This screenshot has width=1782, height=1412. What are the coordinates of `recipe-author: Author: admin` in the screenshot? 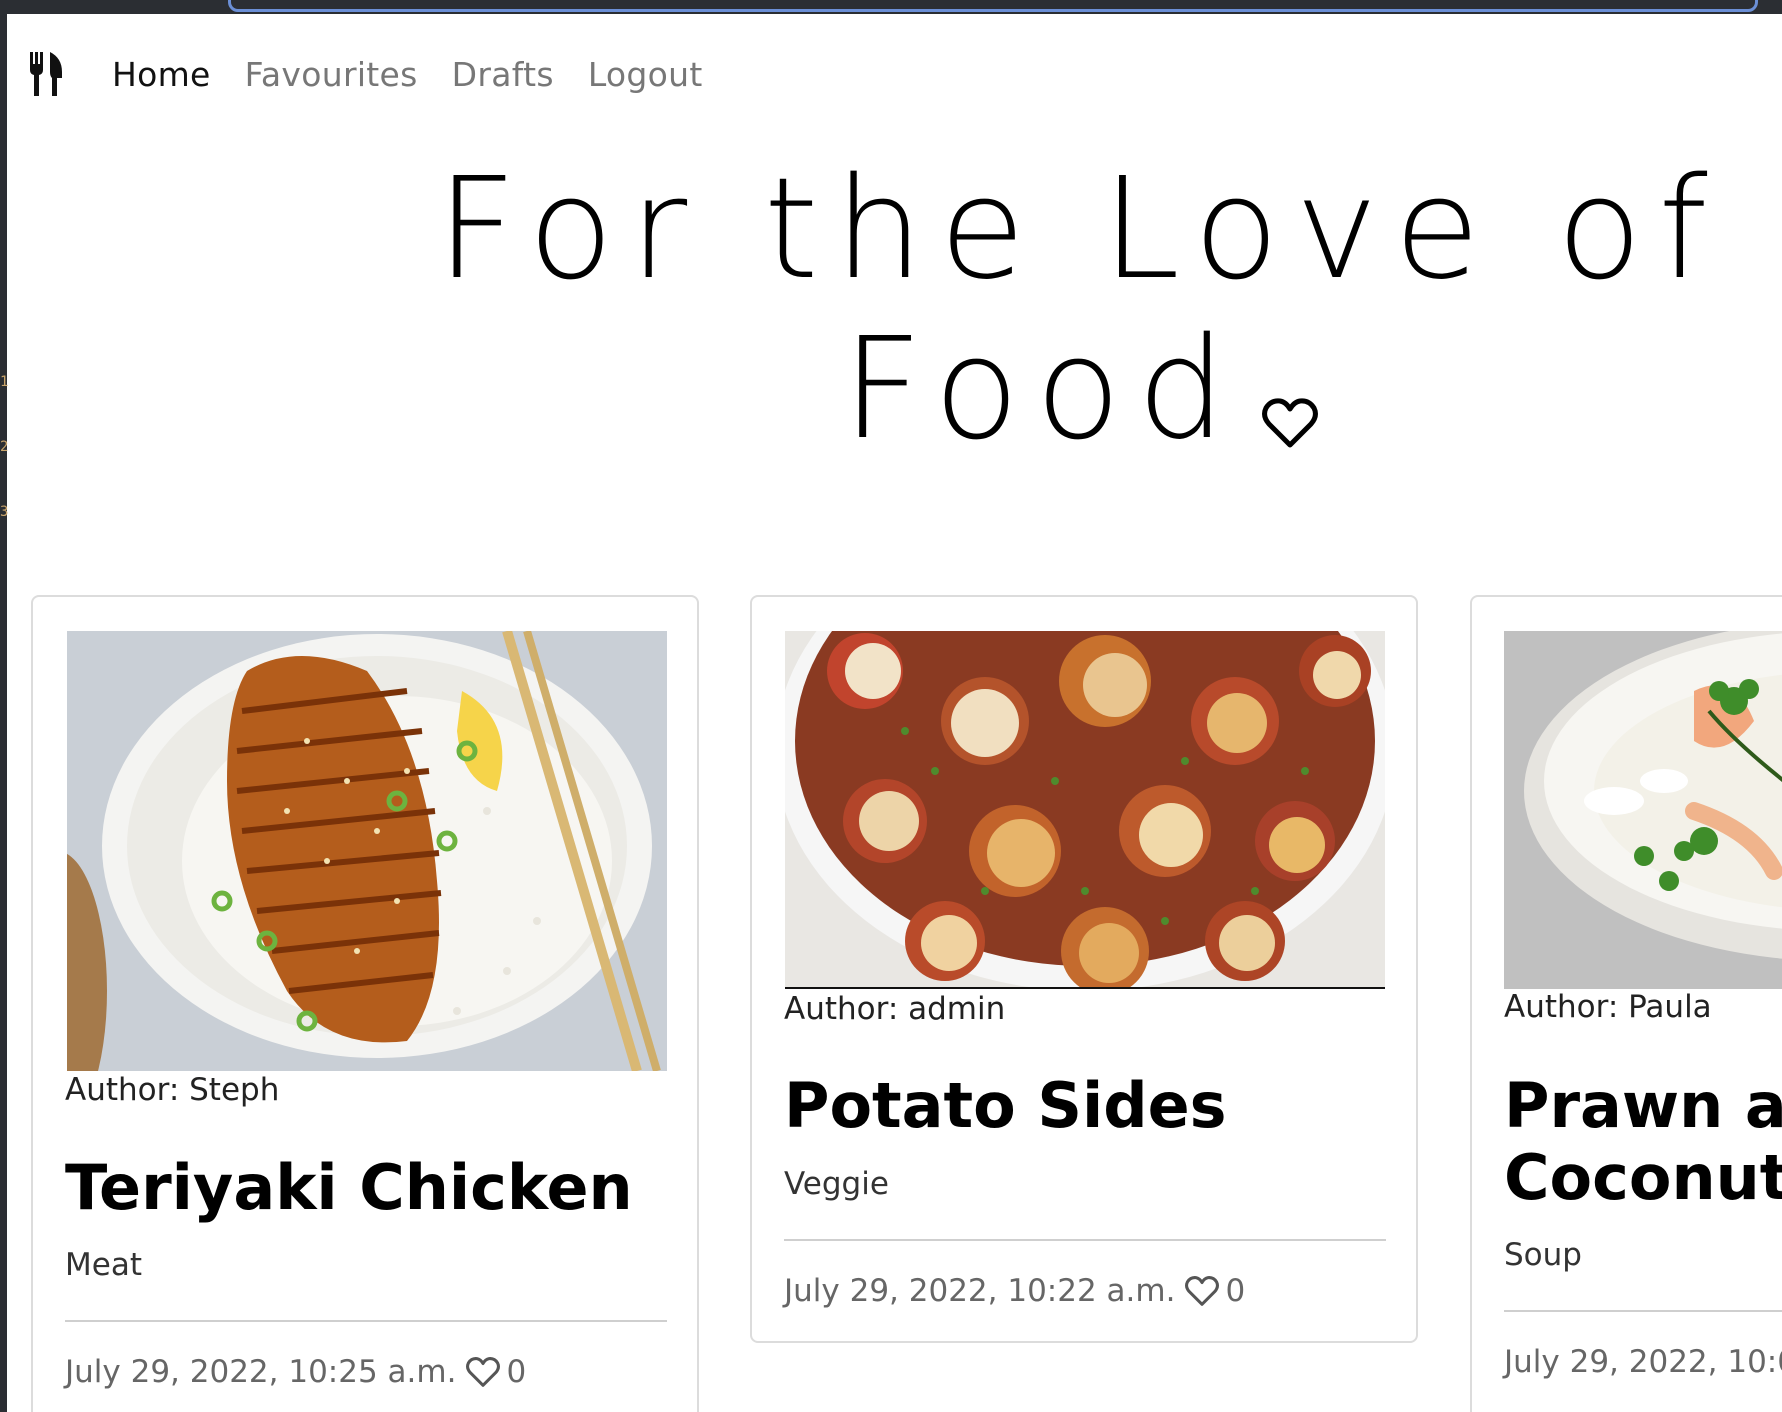 It's located at (895, 1009).